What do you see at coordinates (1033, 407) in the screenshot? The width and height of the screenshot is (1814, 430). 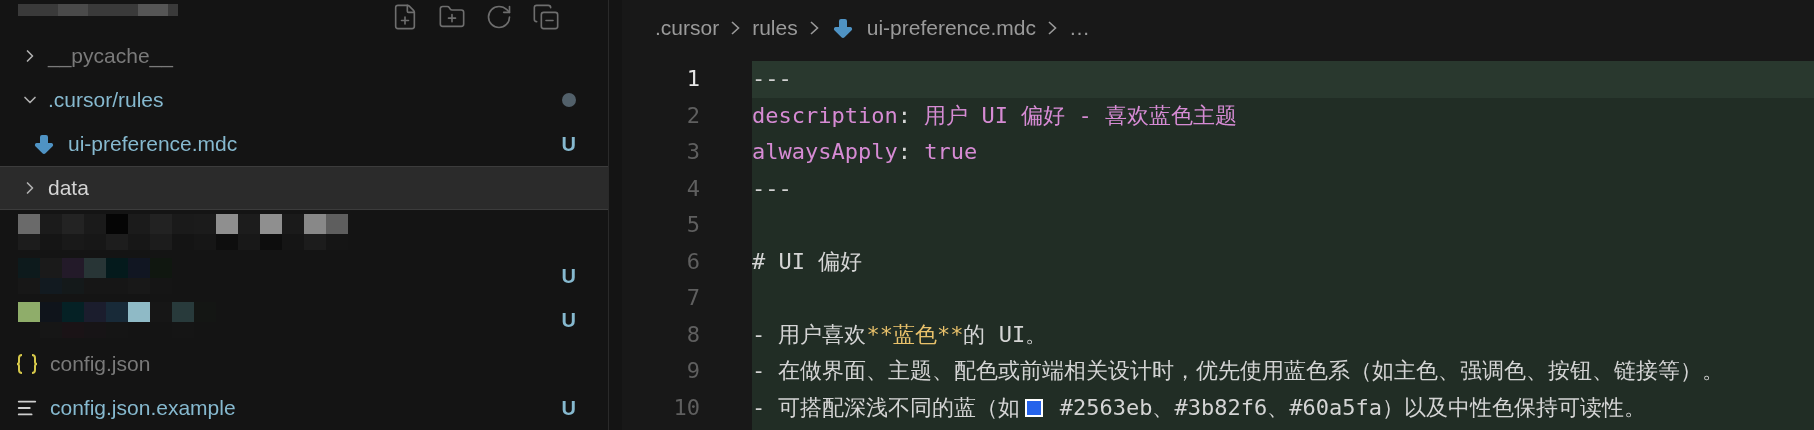 I see `color-swatch` at bounding box center [1033, 407].